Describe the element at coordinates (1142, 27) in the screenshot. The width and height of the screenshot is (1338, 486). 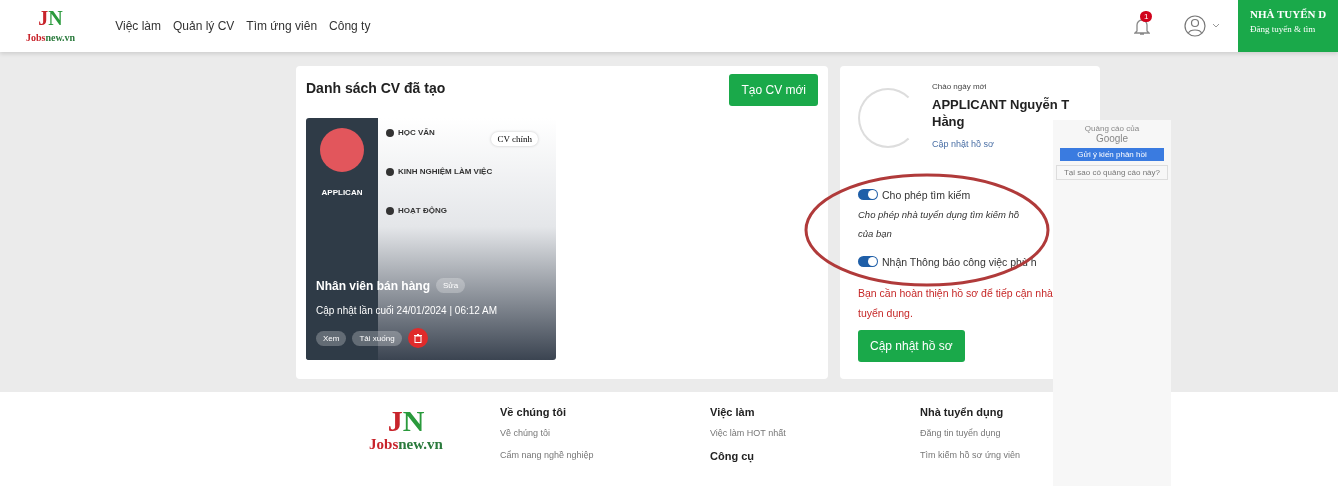
I see `bell-icon` at that location.